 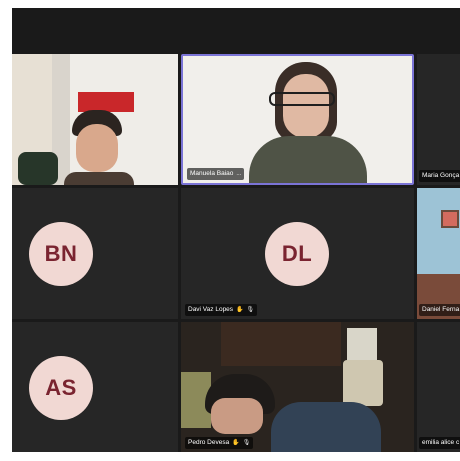 What do you see at coordinates (281, 344) in the screenshot?
I see `cabinet` at bounding box center [281, 344].